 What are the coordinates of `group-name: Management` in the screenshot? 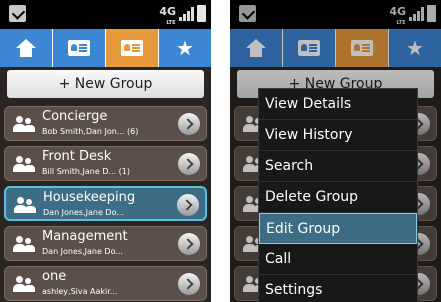 It's located at (85, 236).